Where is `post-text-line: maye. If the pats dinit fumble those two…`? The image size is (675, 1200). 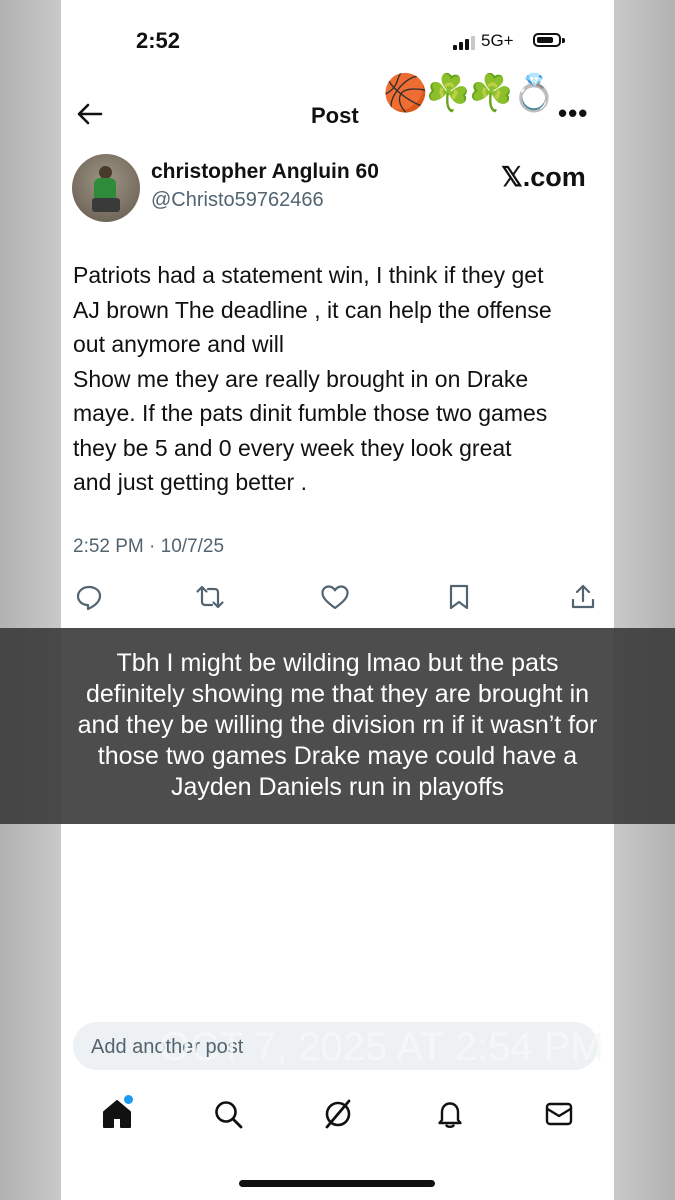
post-text-line: maye. If the pats dinit fumble those two… is located at coordinates (310, 413).